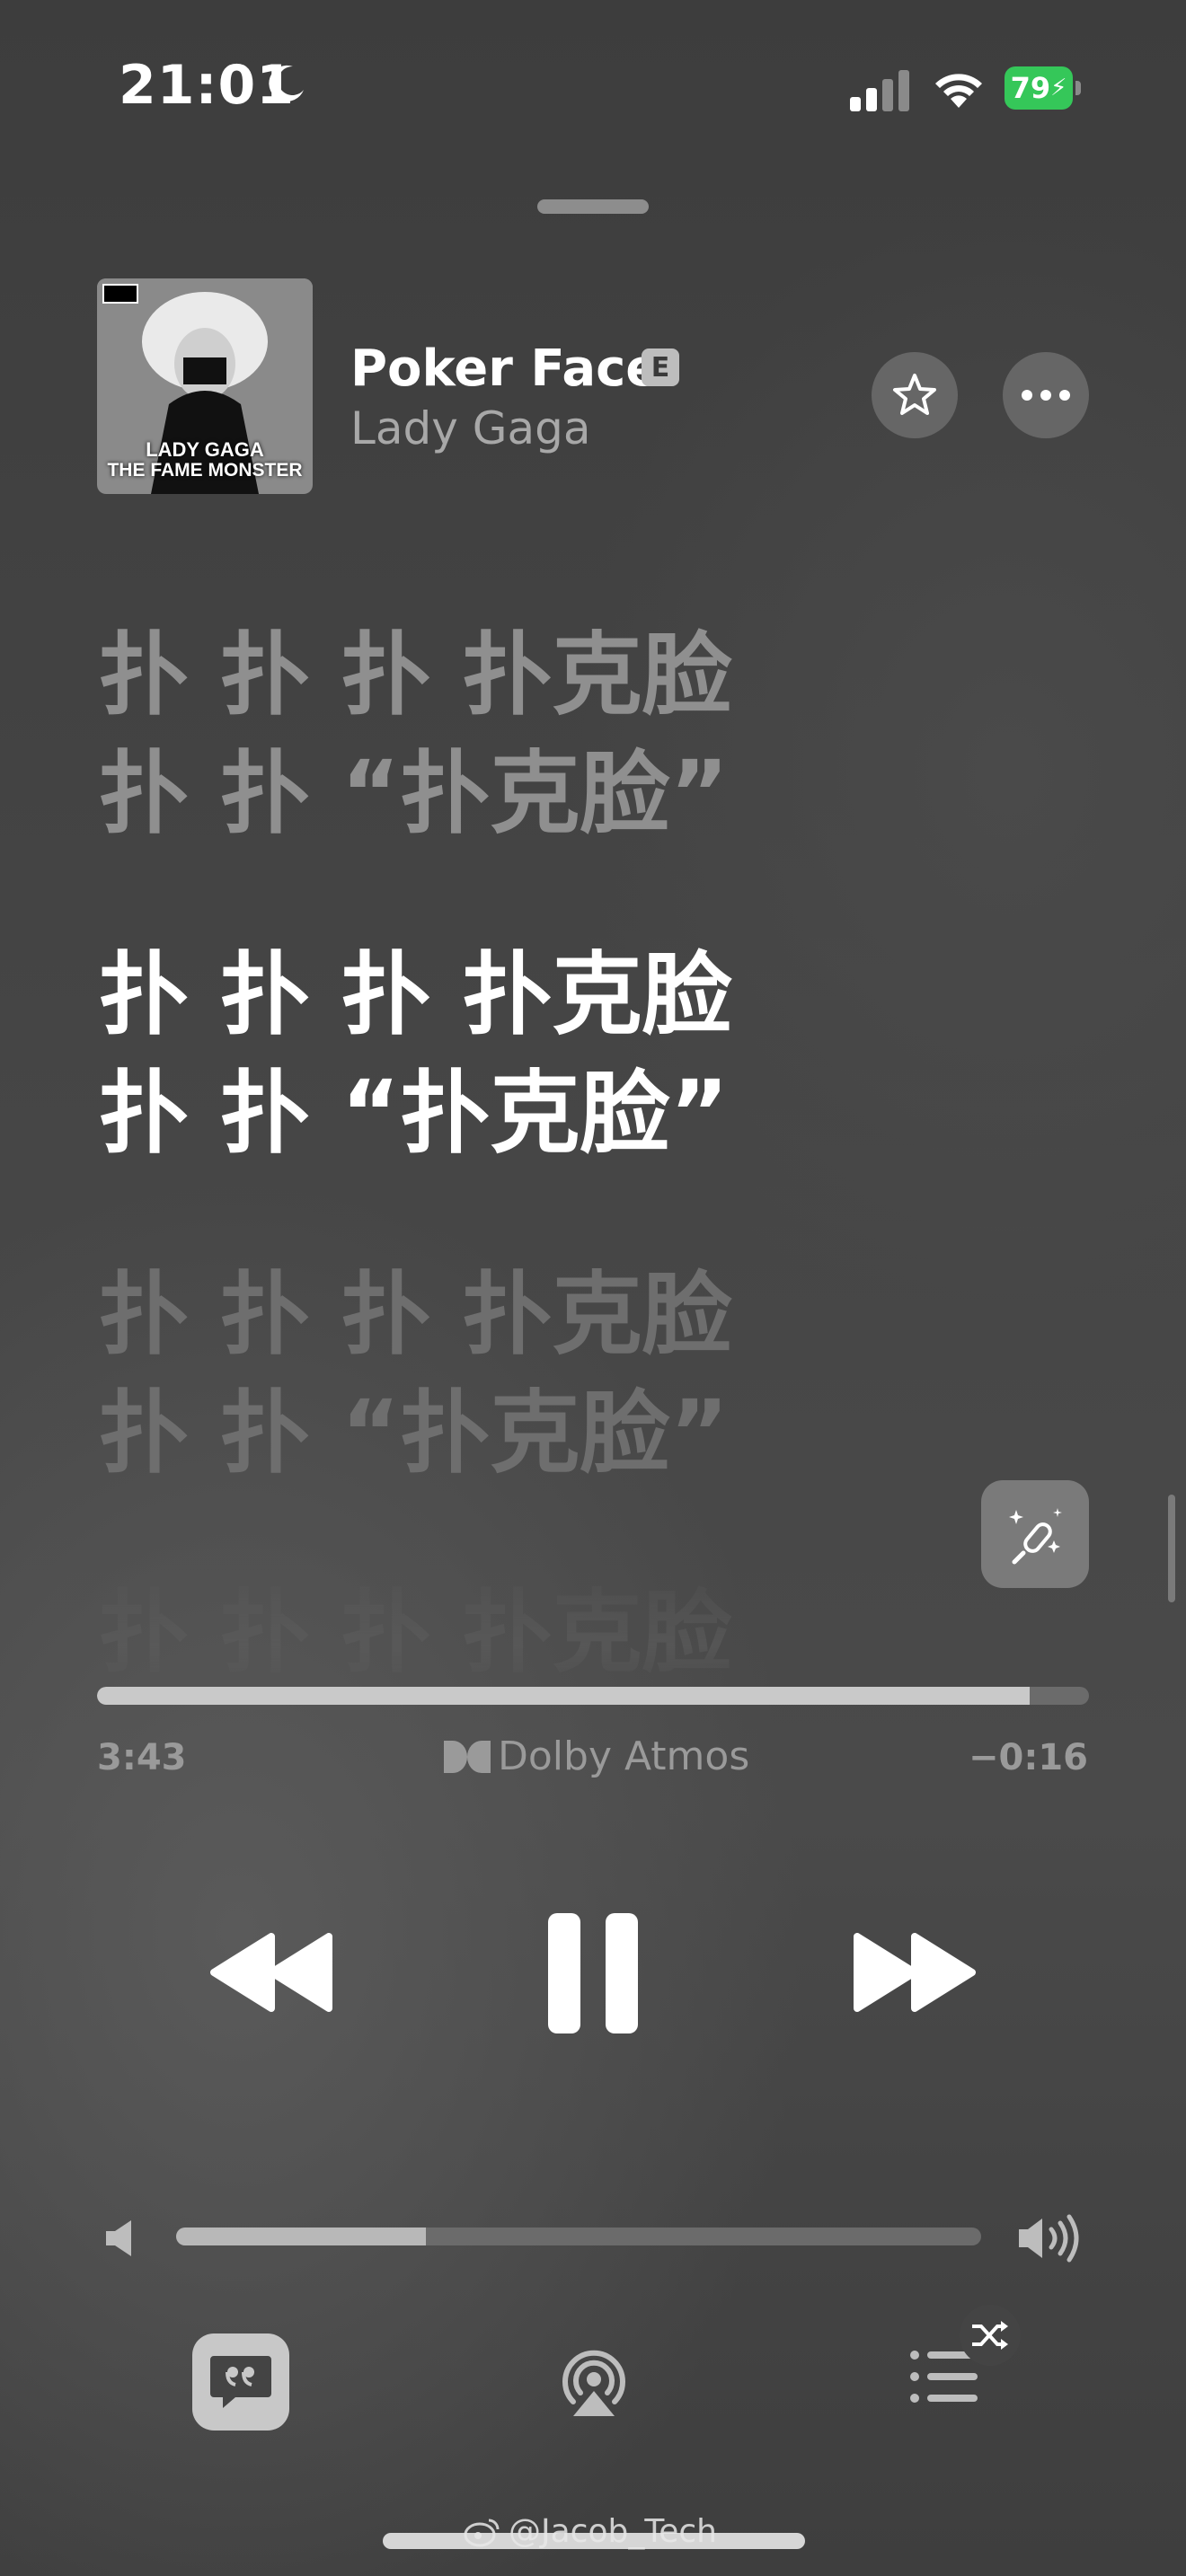  I want to click on volume-level-fill, so click(301, 2236).